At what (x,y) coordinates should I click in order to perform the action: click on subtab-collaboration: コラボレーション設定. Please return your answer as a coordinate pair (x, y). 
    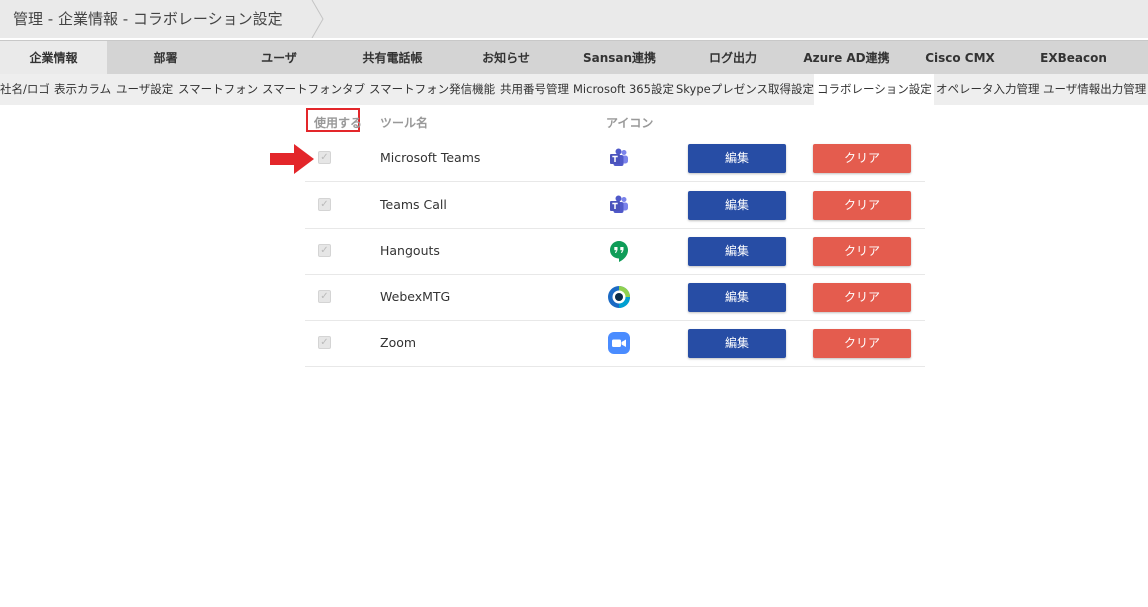
    Looking at the image, I should click on (874, 89).